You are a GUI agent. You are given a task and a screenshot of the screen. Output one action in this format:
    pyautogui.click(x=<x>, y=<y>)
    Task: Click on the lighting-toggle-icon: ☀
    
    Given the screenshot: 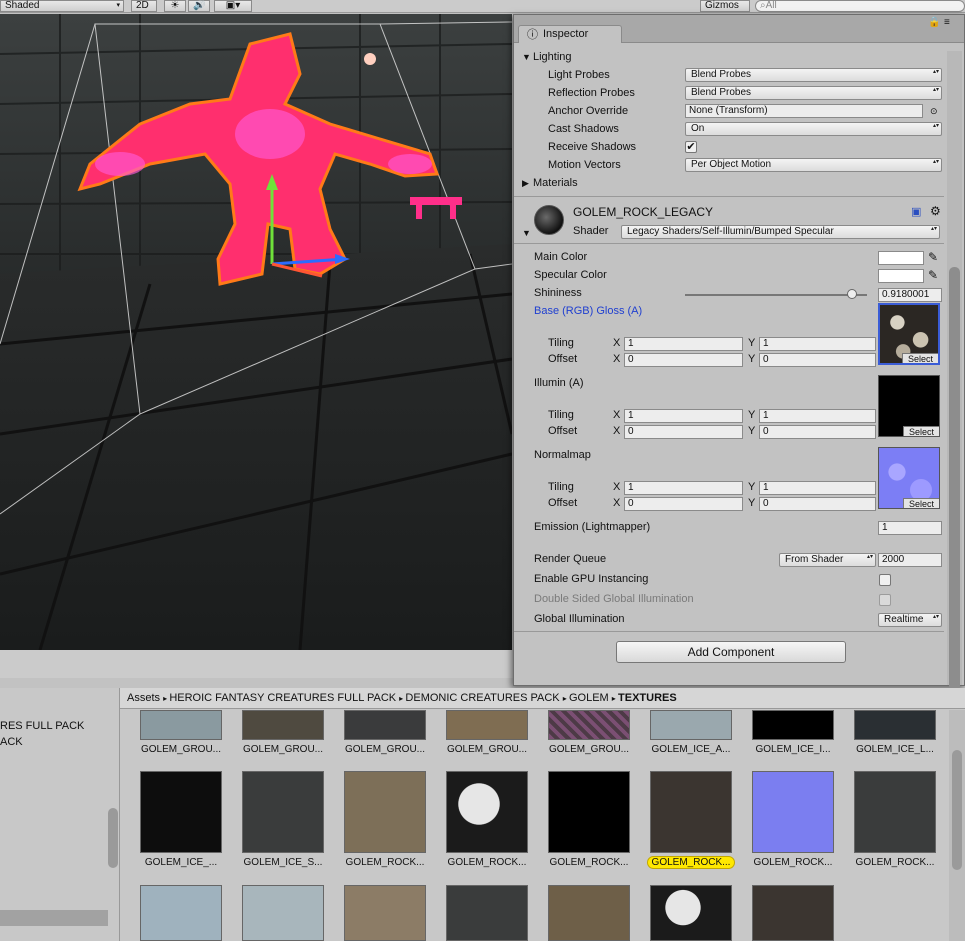 What is the action you would take?
    pyautogui.click(x=175, y=6)
    